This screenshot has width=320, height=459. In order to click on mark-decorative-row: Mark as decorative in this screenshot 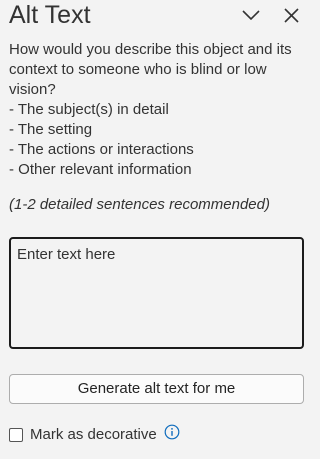, I will do `click(94, 434)`.